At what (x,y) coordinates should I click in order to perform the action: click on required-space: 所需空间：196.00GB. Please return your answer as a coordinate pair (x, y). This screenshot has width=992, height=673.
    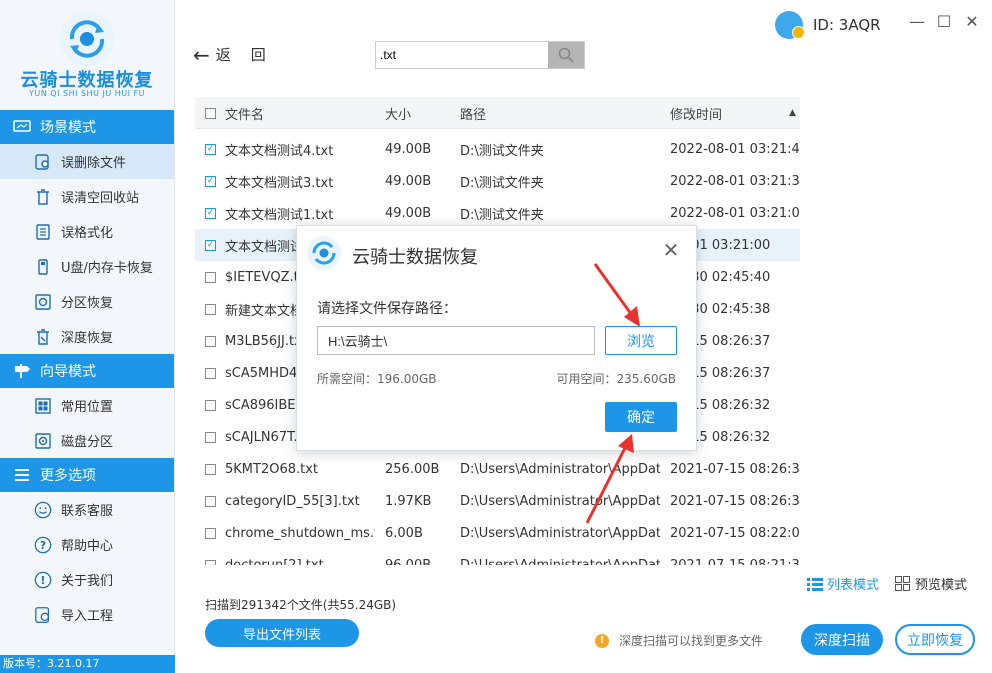
    Looking at the image, I should click on (377, 379).